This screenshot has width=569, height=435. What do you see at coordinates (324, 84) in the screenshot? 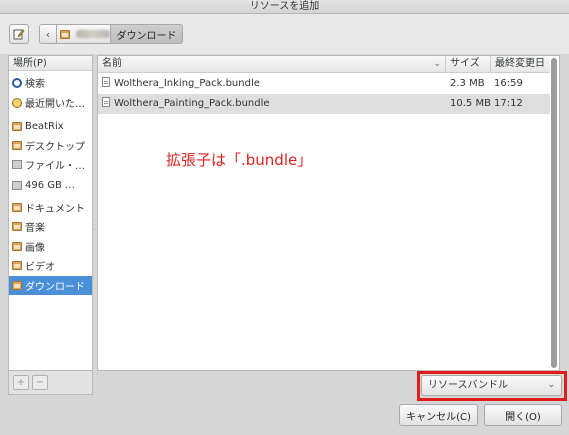
I see `file-row: Wolthera_Inking_Pack.bundle 2.3 MB 16:59` at bounding box center [324, 84].